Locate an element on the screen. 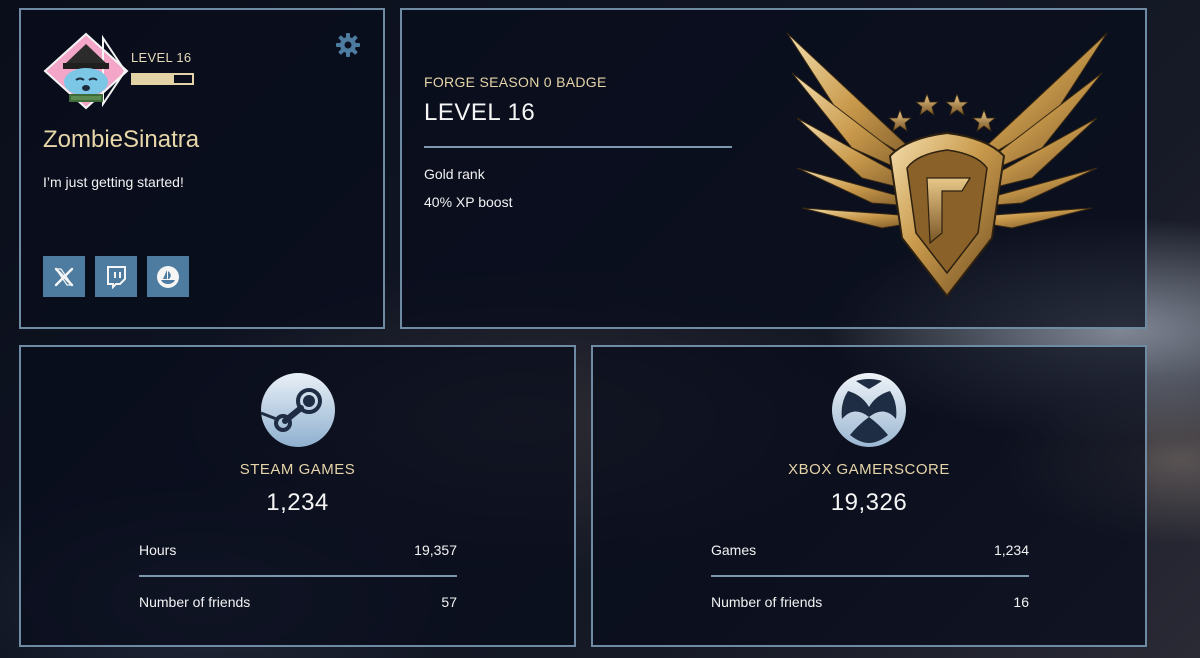 This screenshot has height=658, width=1200. xbox-friends-value: 16 is located at coordinates (1021, 602).